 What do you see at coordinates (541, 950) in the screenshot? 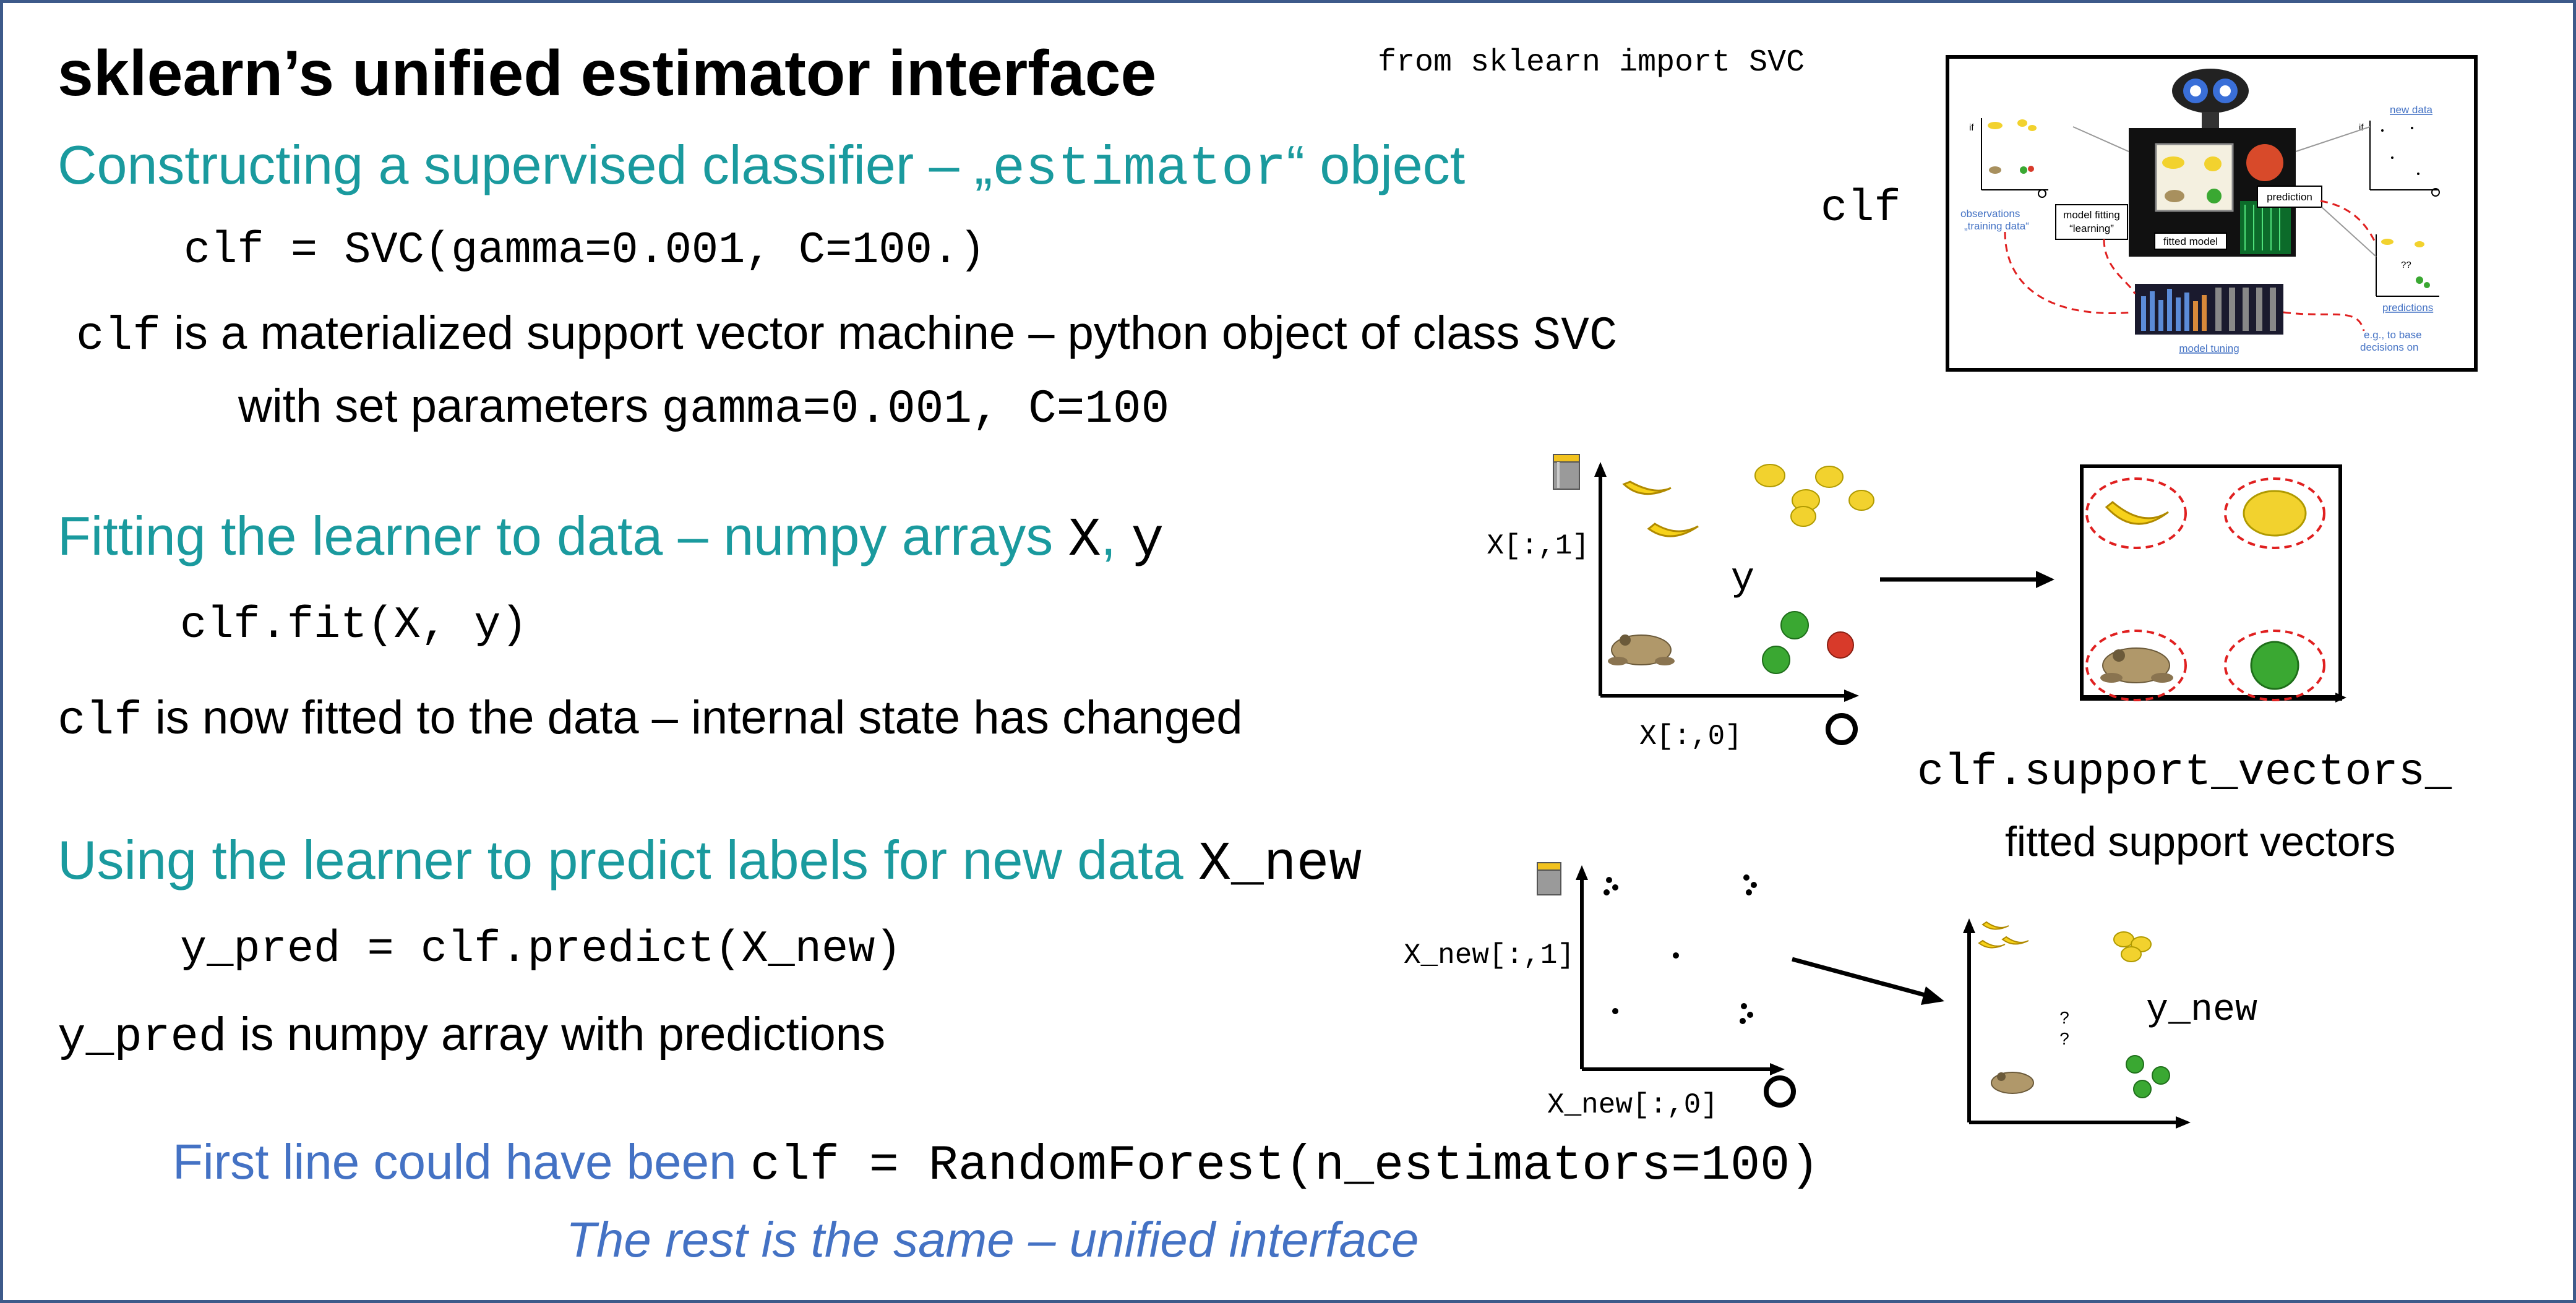
I see `section3-code: y_pred = clf.predict(X_new)` at bounding box center [541, 950].